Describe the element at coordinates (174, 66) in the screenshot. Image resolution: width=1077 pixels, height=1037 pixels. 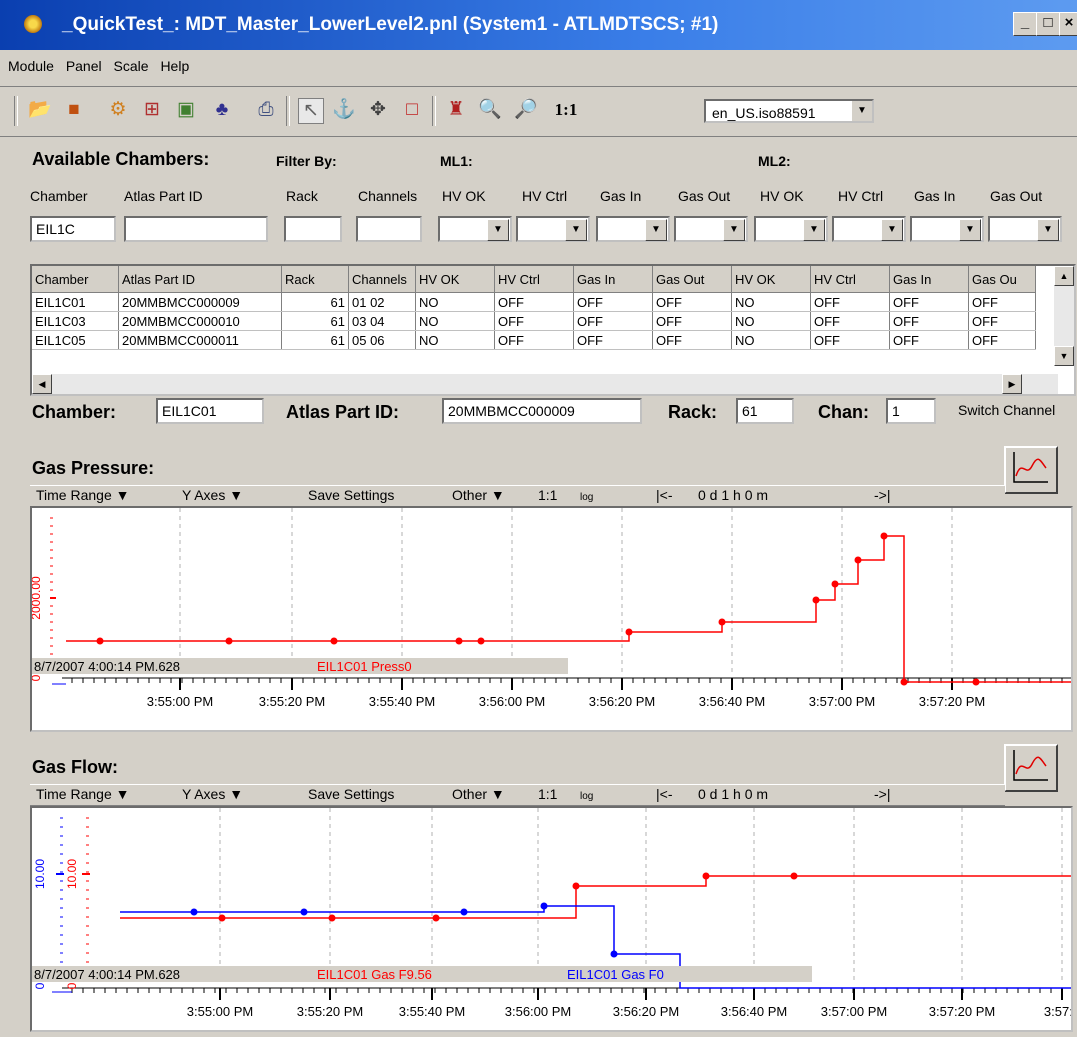
I see `menu-help: Help` at that location.